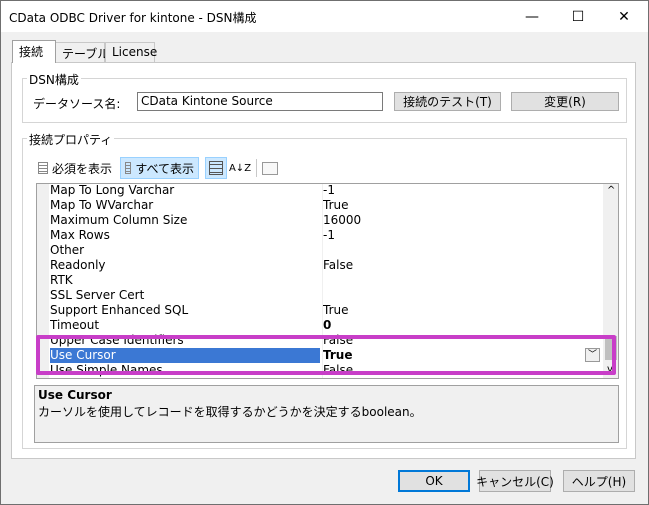 The width and height of the screenshot is (649, 505). I want to click on grid-row: Maximum Column Size 16000, so click(320, 220).